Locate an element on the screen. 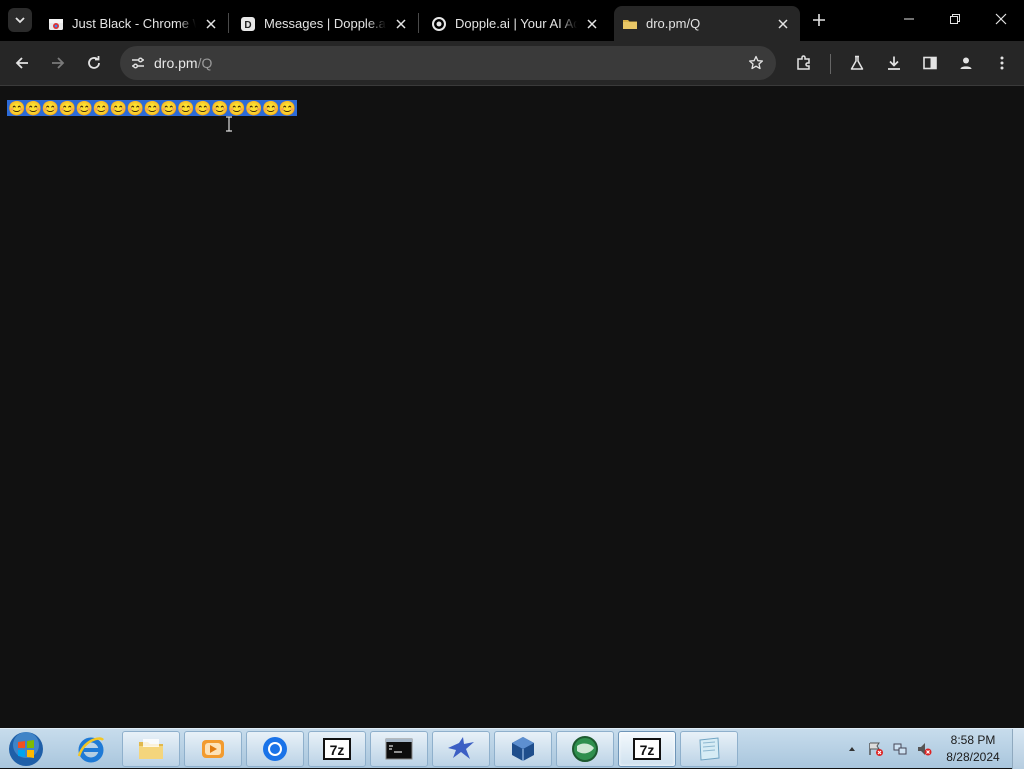 The height and width of the screenshot is (769, 1024). forward-button is located at coordinates (58, 63).